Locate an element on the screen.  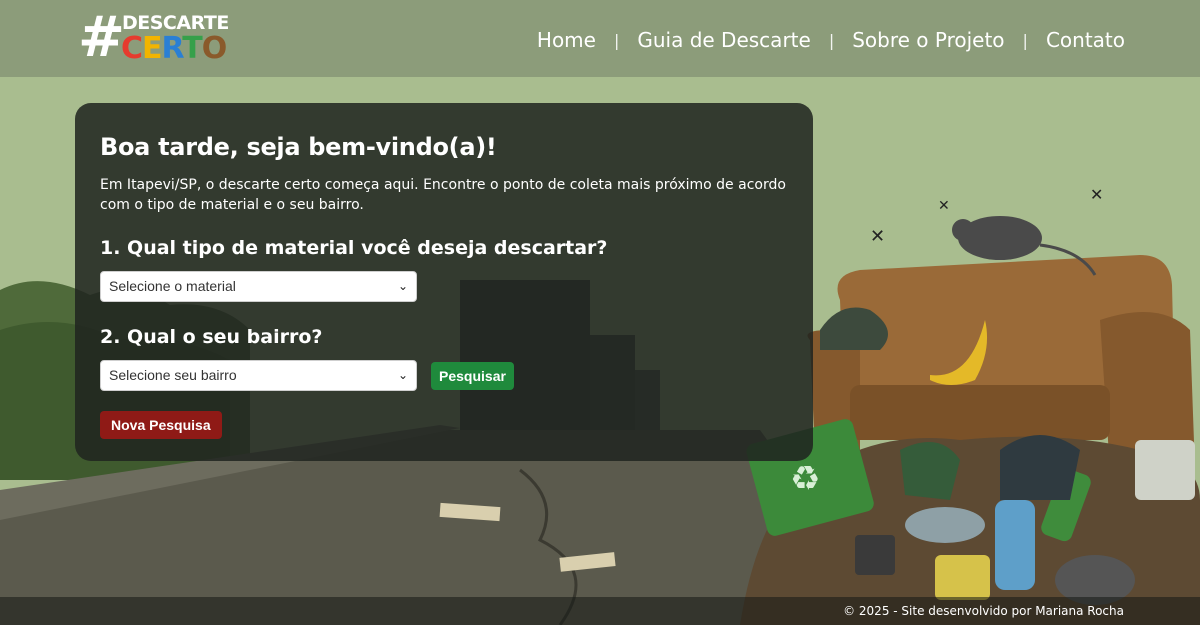
nav-sobre-o-projeto: Sobre o Projeto is located at coordinates (928, 40).